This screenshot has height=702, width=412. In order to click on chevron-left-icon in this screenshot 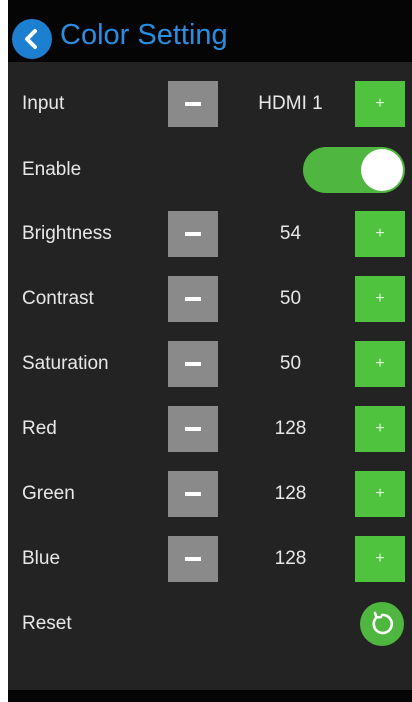, I will do `click(31, 39)`.